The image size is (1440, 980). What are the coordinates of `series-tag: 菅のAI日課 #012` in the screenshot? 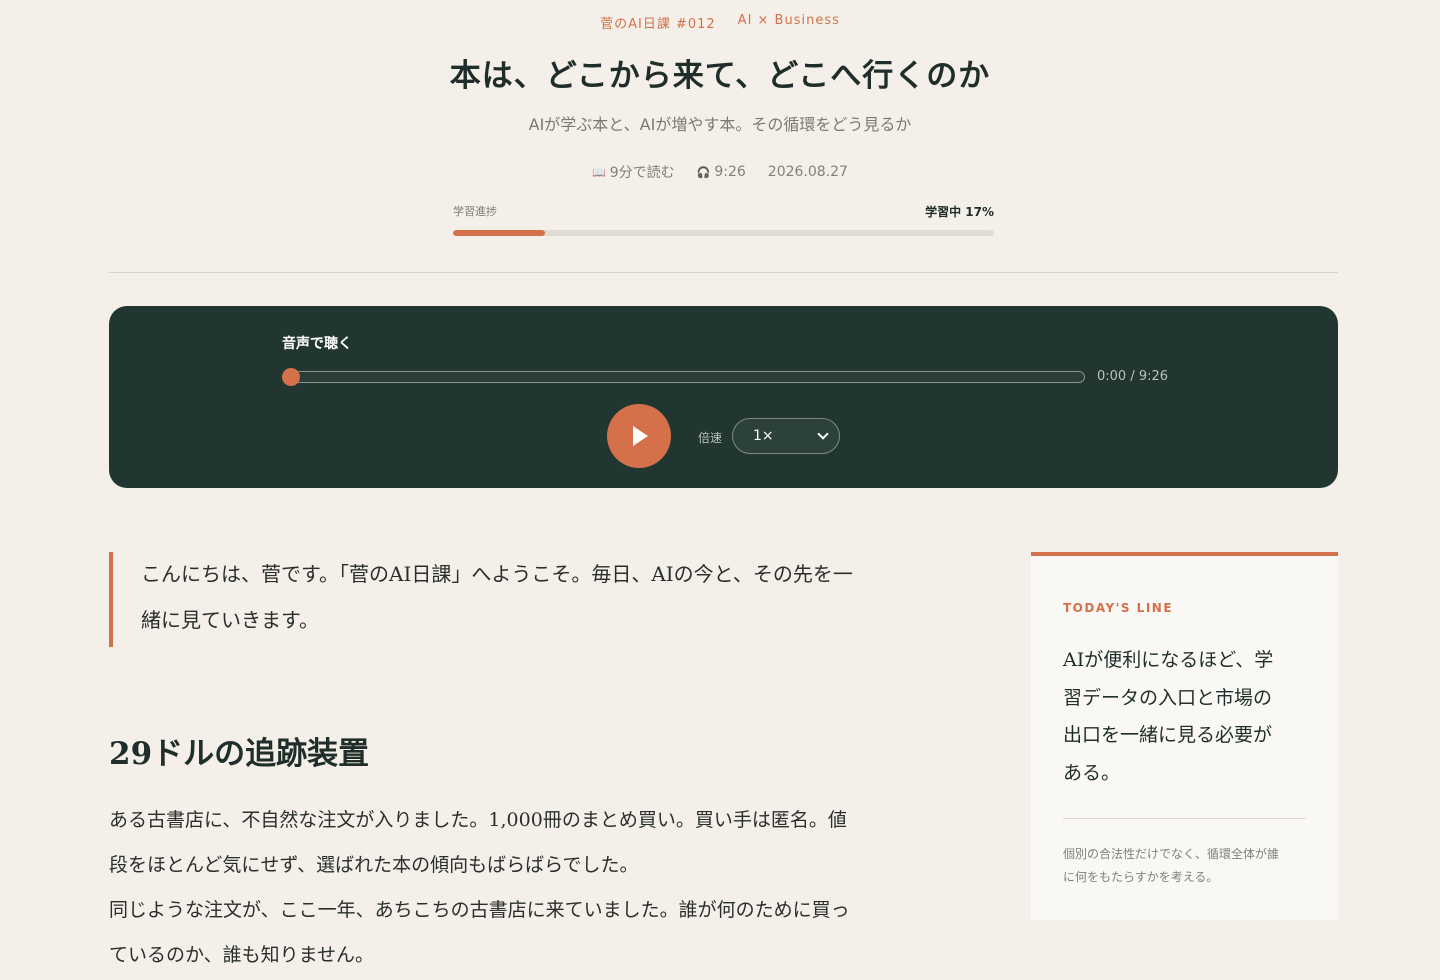 It's located at (658, 22).